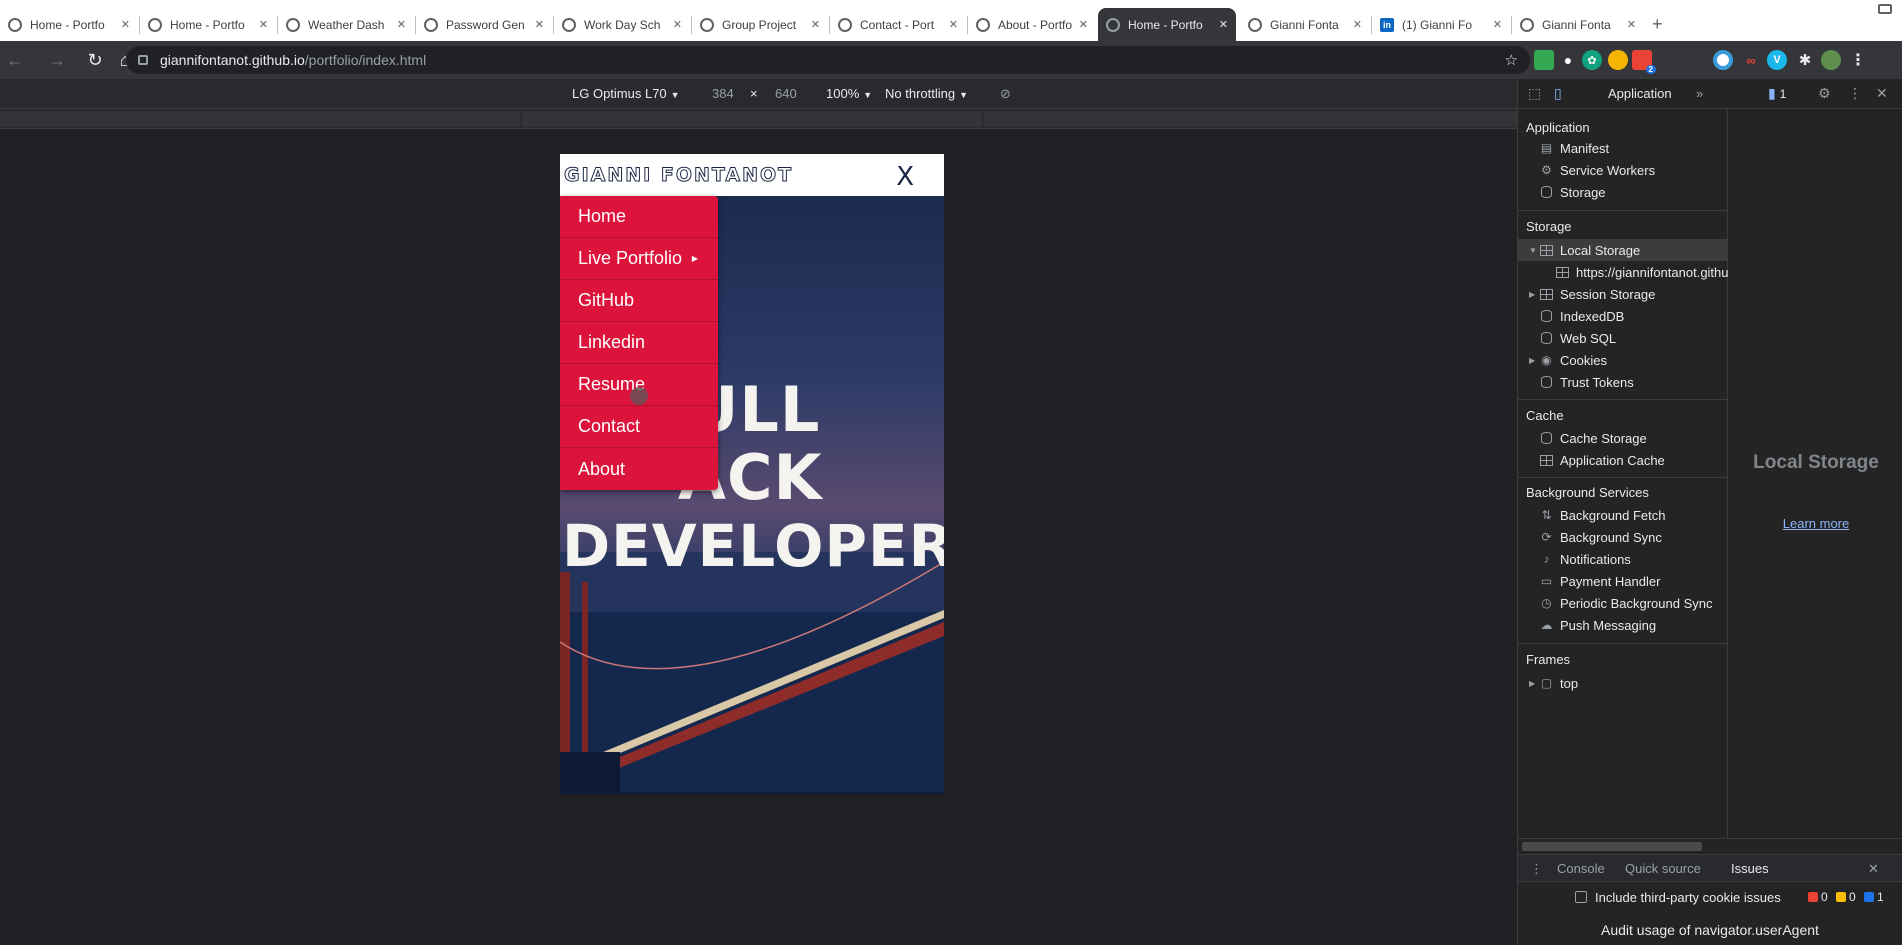  What do you see at coordinates (1534, 93) in the screenshot?
I see `inspect-element-icon: ⬚` at bounding box center [1534, 93].